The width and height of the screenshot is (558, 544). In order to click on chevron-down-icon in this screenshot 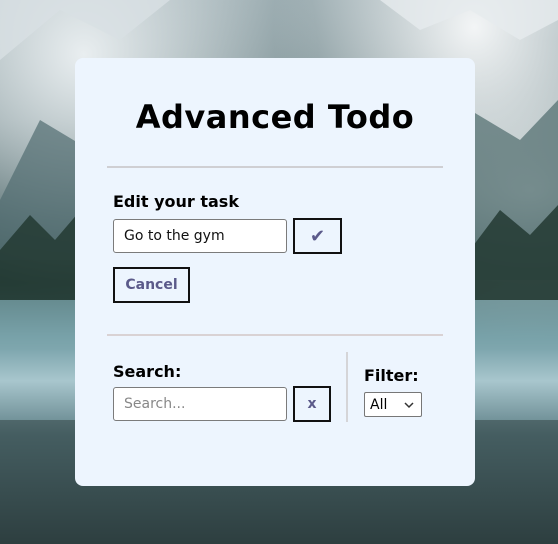, I will do `click(409, 405)`.